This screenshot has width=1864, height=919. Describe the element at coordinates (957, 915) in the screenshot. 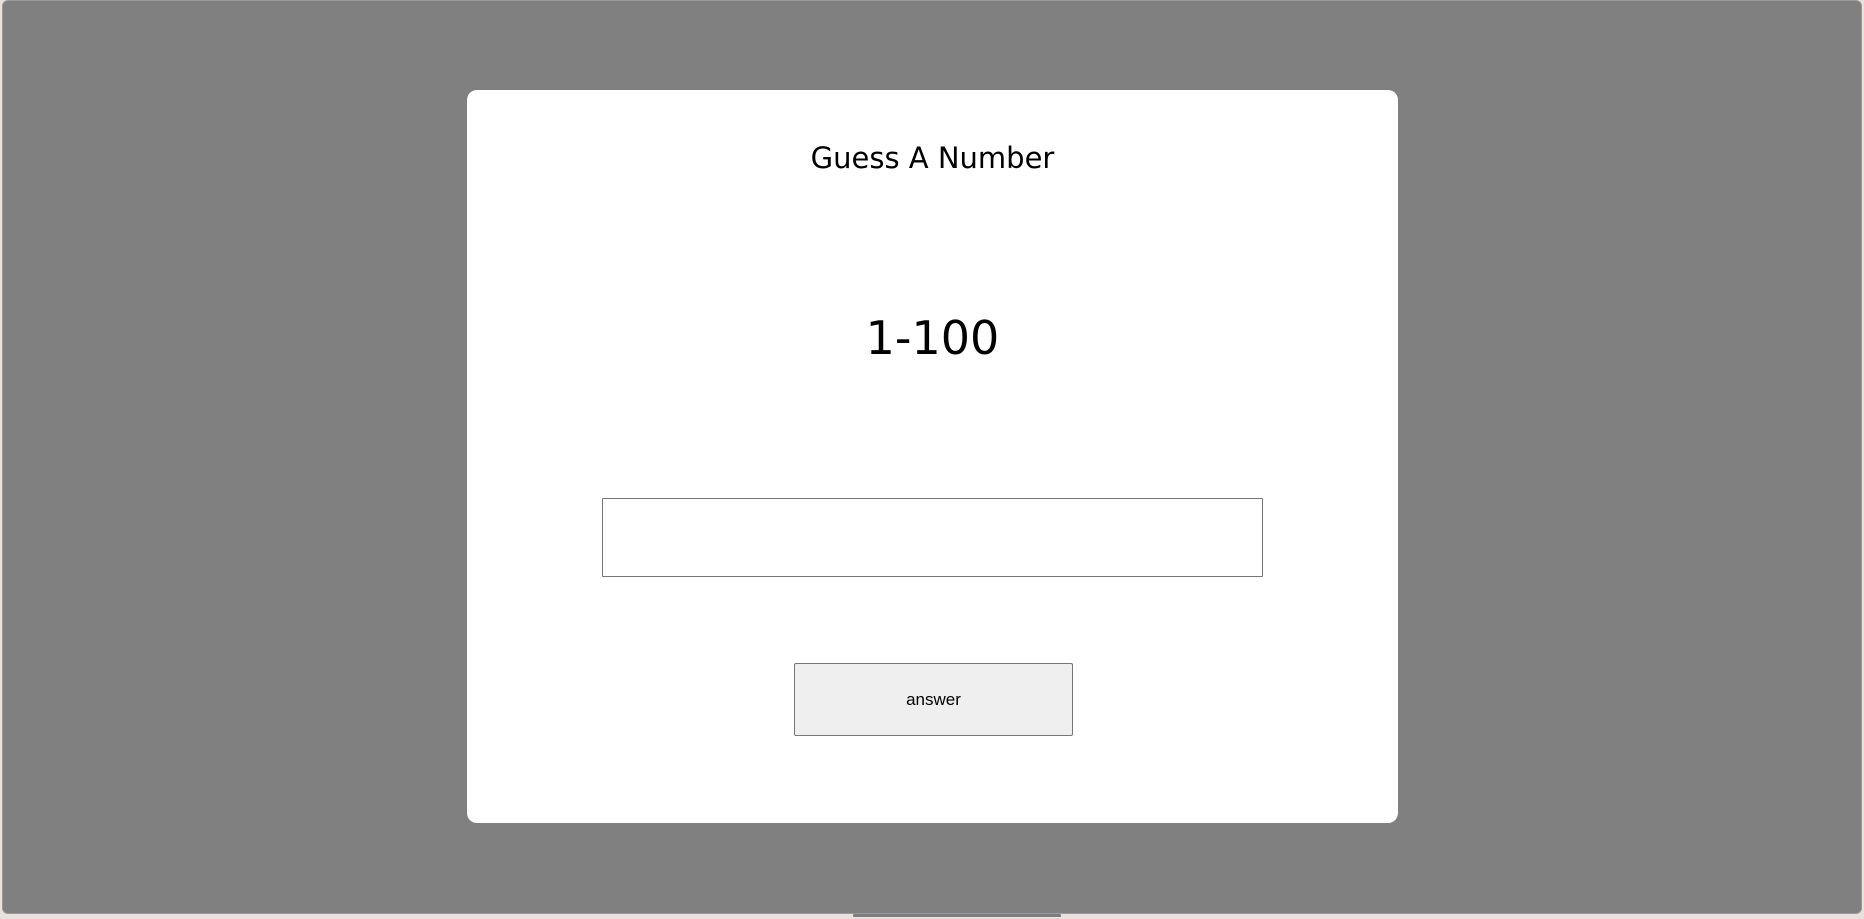

I see `horizontal-scrollbar` at that location.